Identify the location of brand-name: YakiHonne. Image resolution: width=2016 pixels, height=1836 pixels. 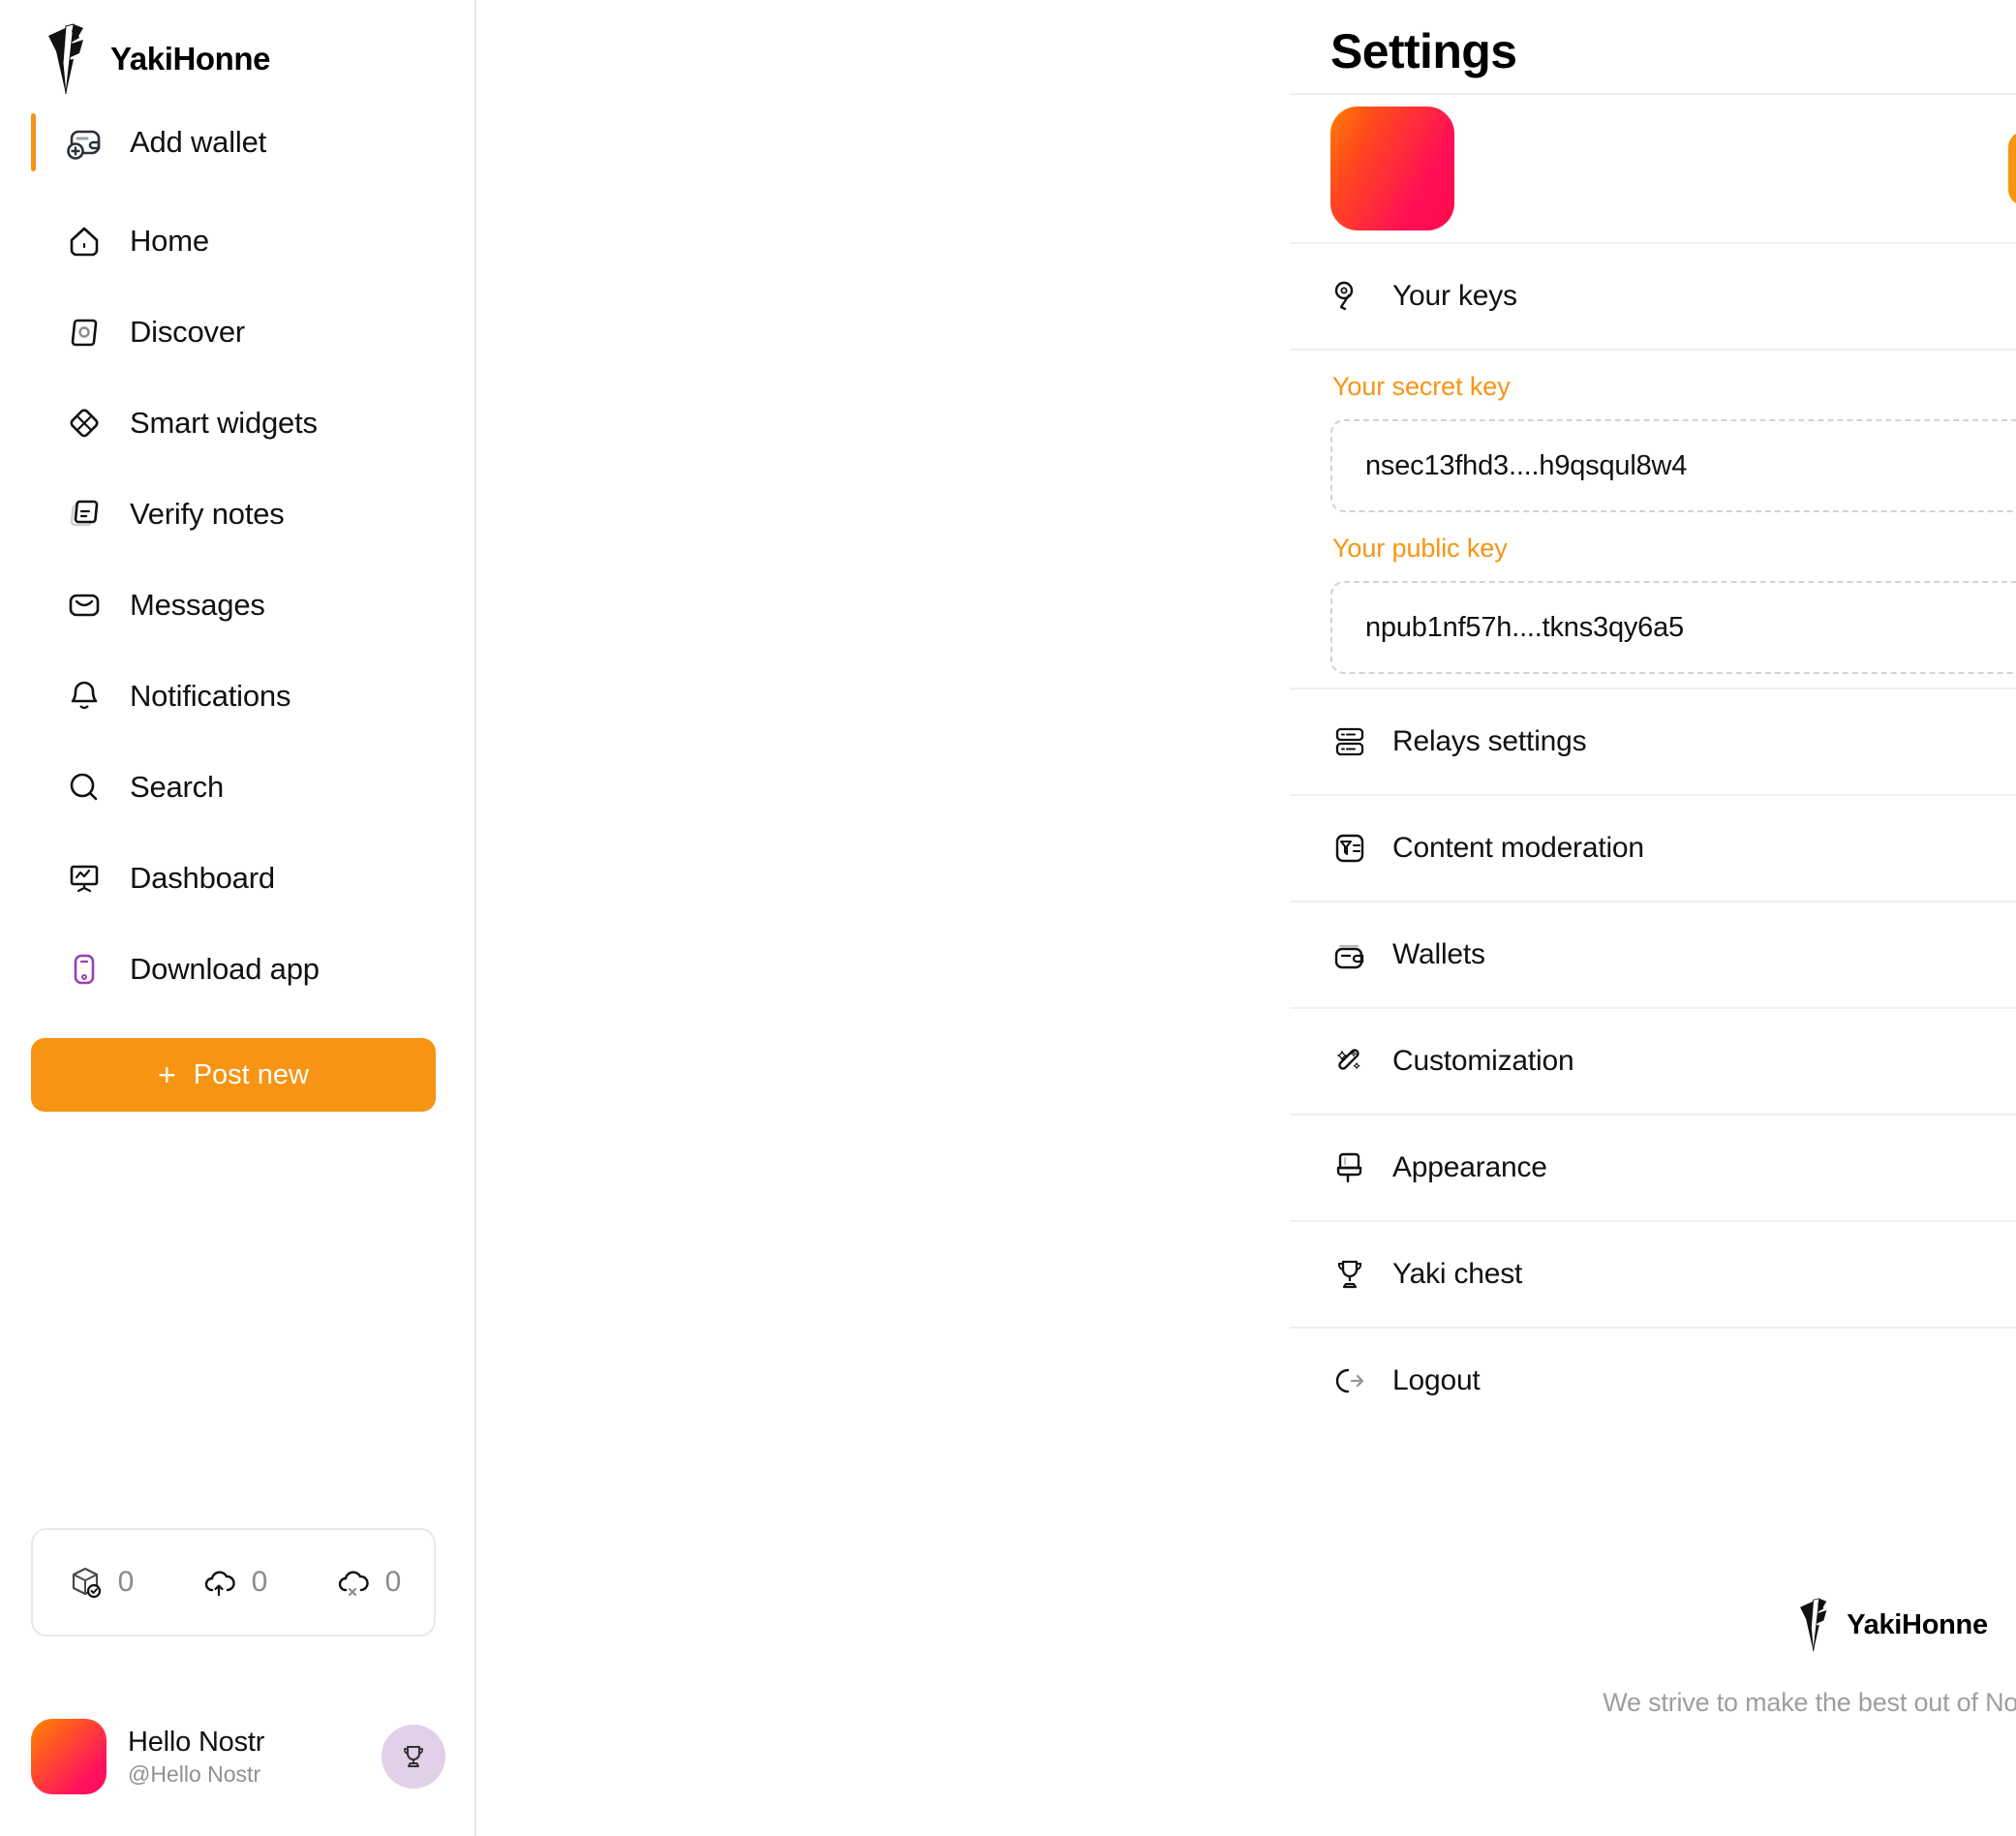
(191, 59).